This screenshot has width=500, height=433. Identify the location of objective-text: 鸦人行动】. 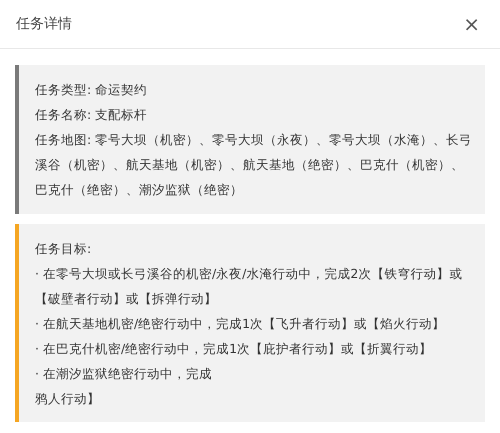
(68, 399).